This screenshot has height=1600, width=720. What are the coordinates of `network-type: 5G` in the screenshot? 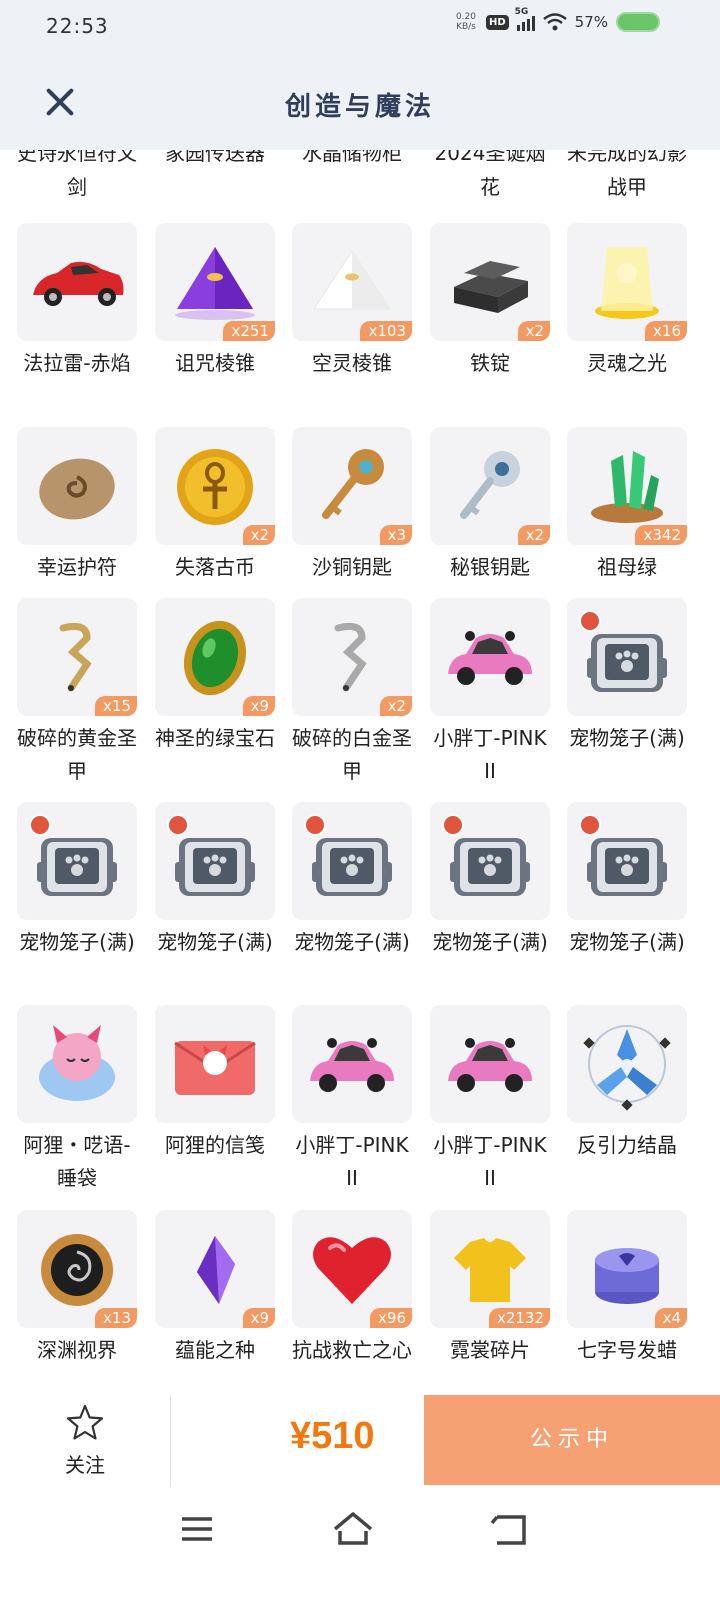 It's located at (521, 12).